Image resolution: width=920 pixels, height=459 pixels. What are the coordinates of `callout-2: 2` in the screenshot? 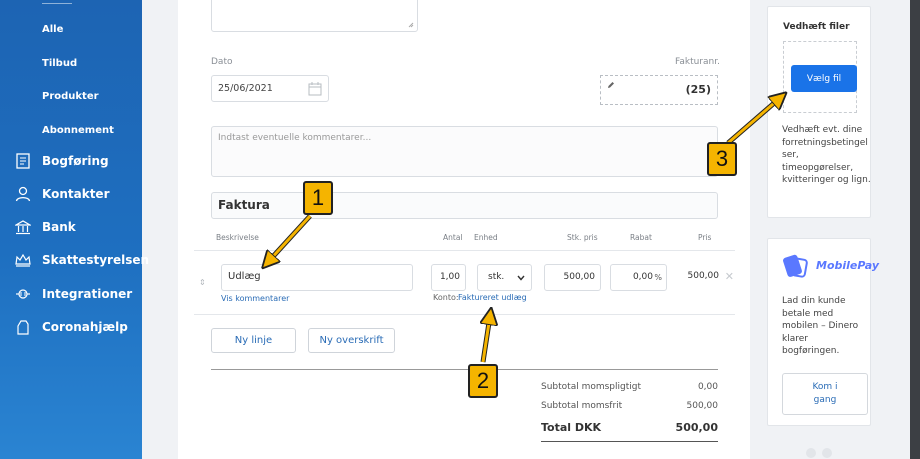 It's located at (483, 381).